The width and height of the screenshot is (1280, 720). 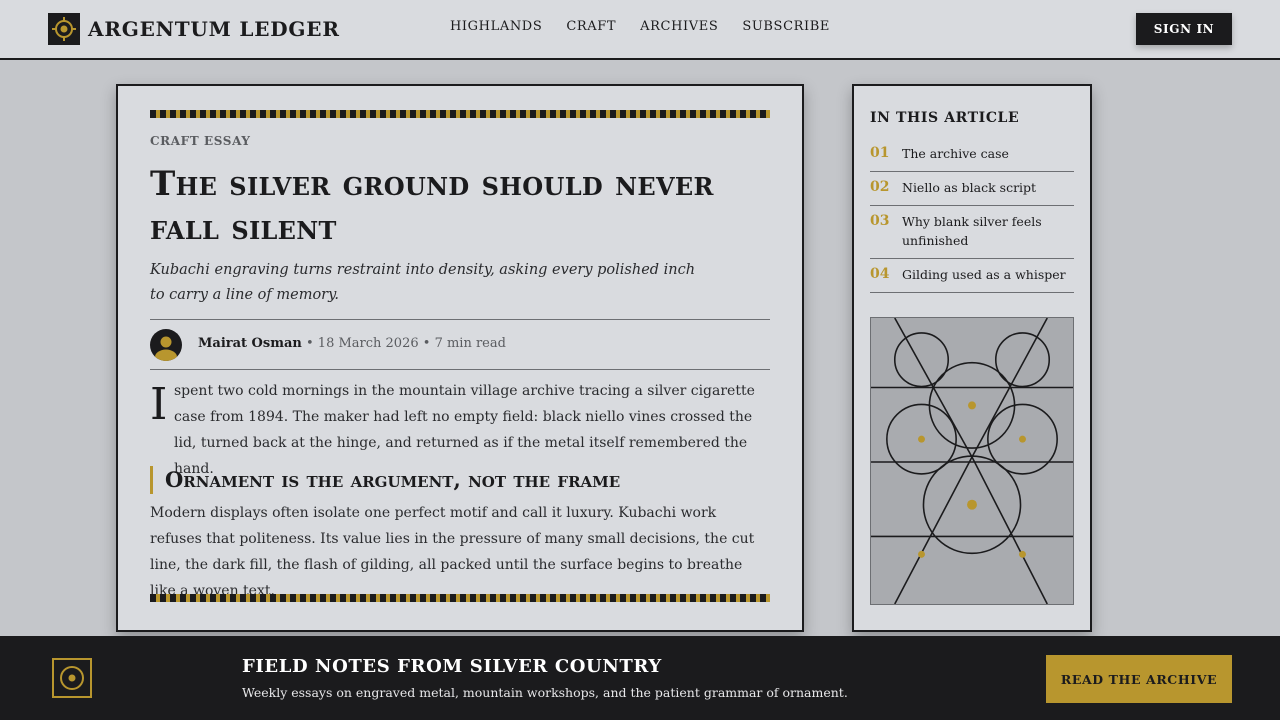 What do you see at coordinates (159, 404) in the screenshot?
I see `drop-cap: I` at bounding box center [159, 404].